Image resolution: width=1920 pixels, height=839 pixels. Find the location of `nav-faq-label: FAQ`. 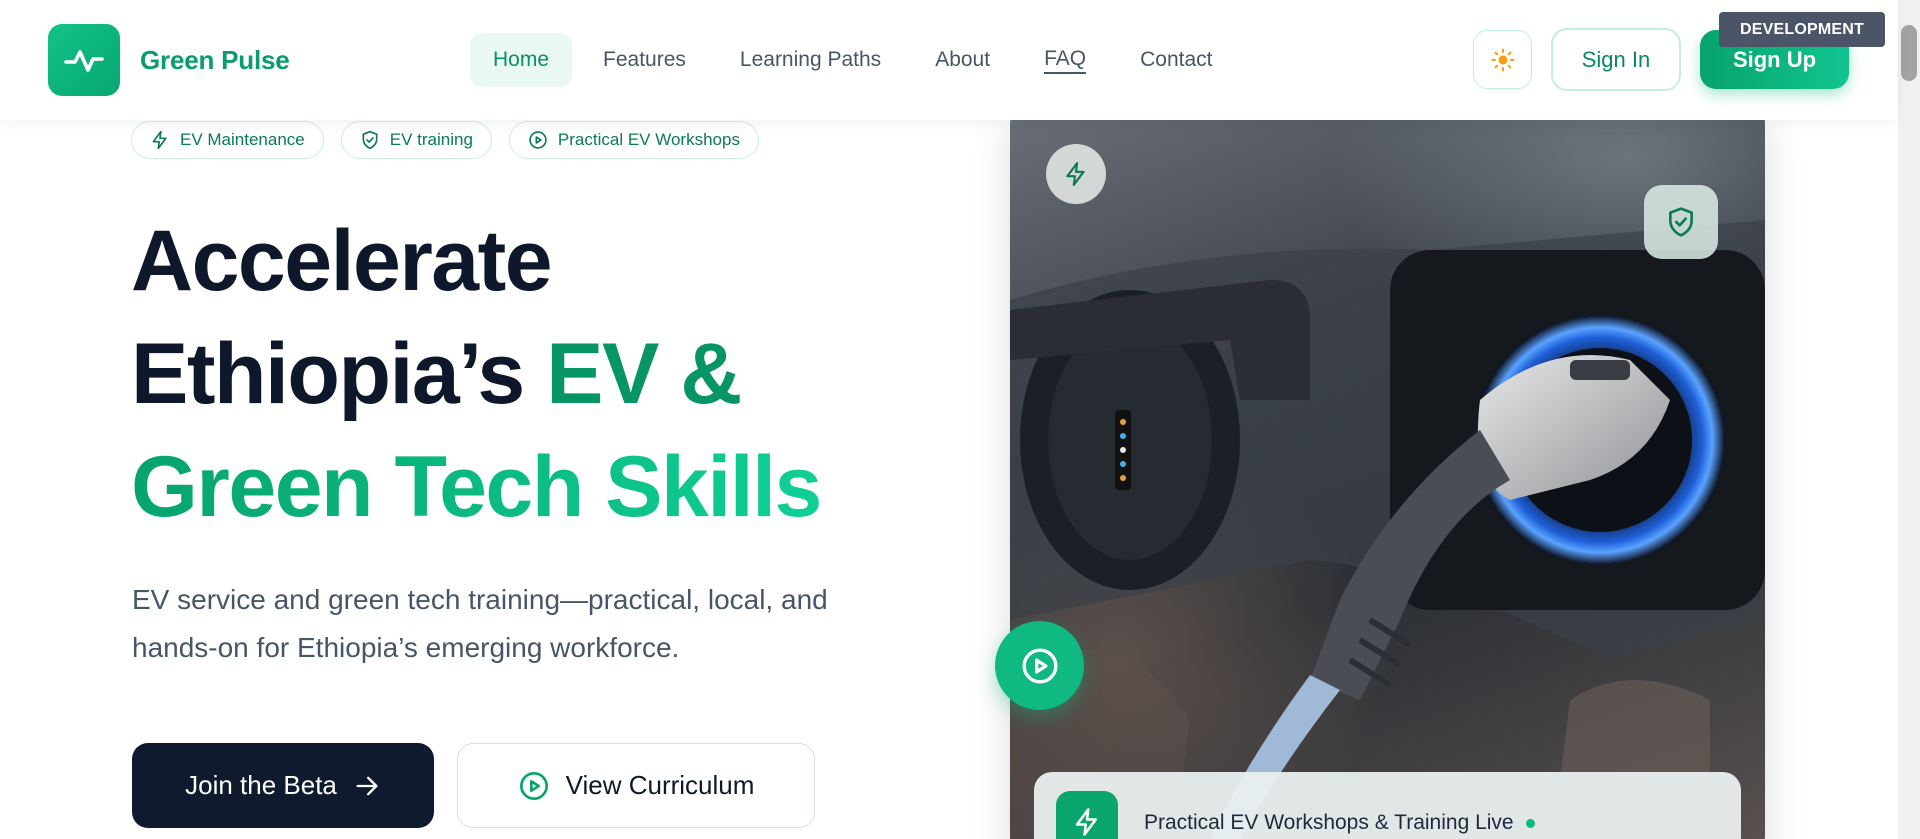

nav-faq-label: FAQ is located at coordinates (1065, 60).